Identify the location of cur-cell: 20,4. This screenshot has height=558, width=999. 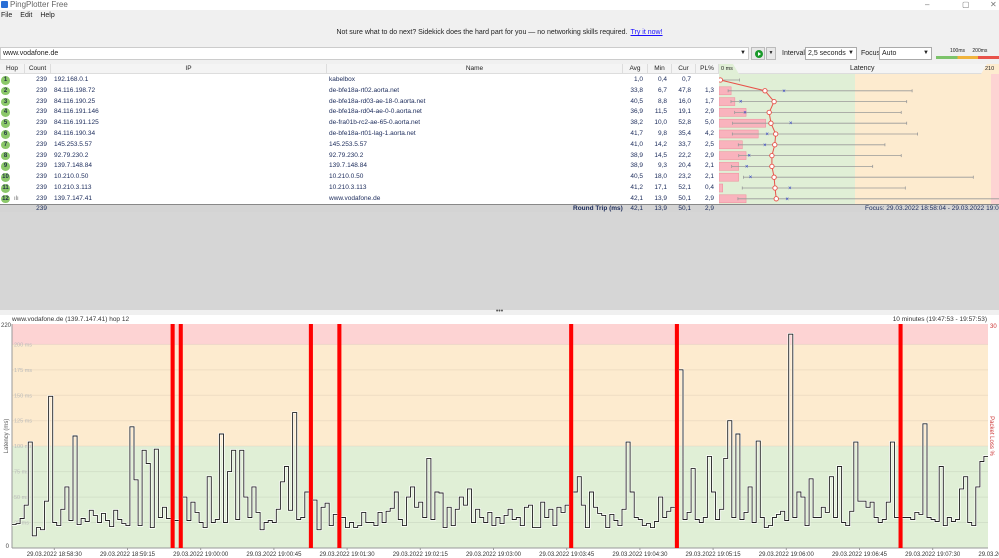
(684, 166).